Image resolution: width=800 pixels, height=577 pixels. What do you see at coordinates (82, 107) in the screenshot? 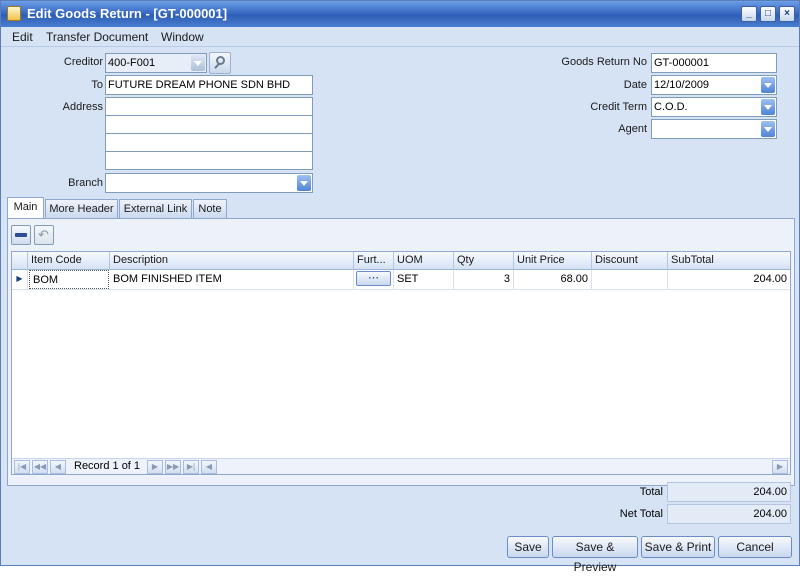
I see `address-label: Address` at bounding box center [82, 107].